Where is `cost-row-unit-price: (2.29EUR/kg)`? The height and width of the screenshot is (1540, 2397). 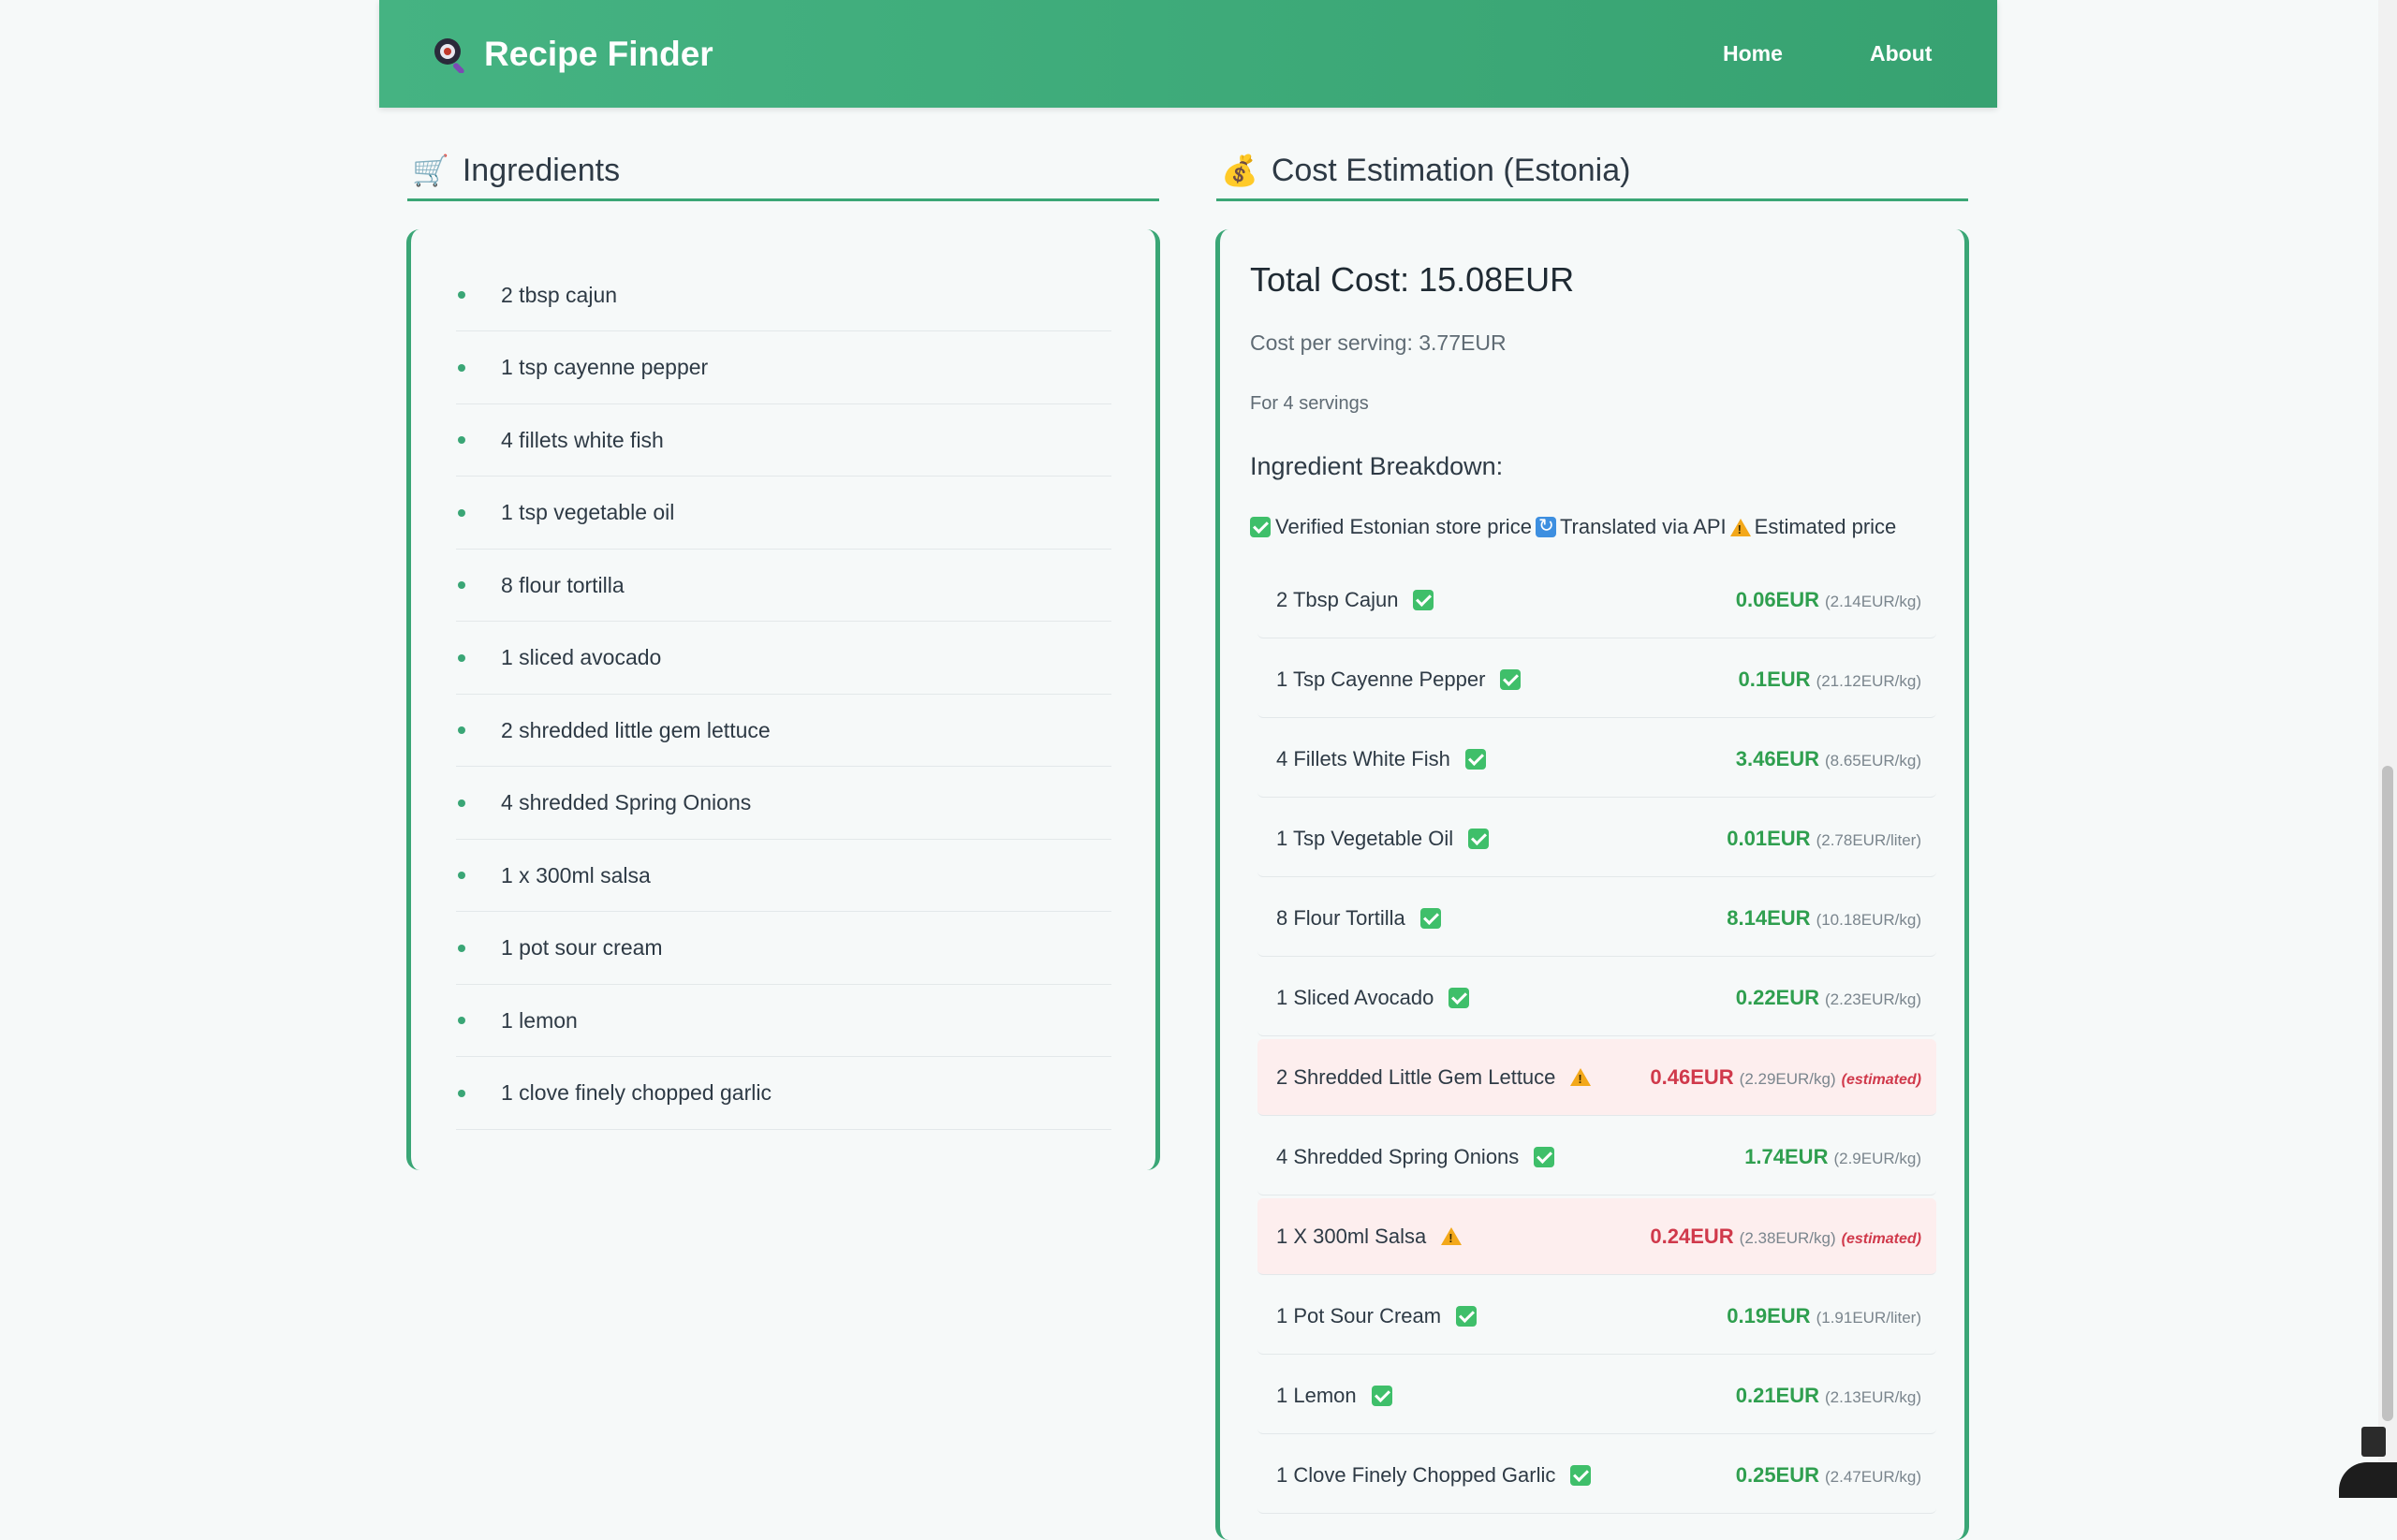 cost-row-unit-price: (2.29EUR/kg) is located at coordinates (1787, 1078).